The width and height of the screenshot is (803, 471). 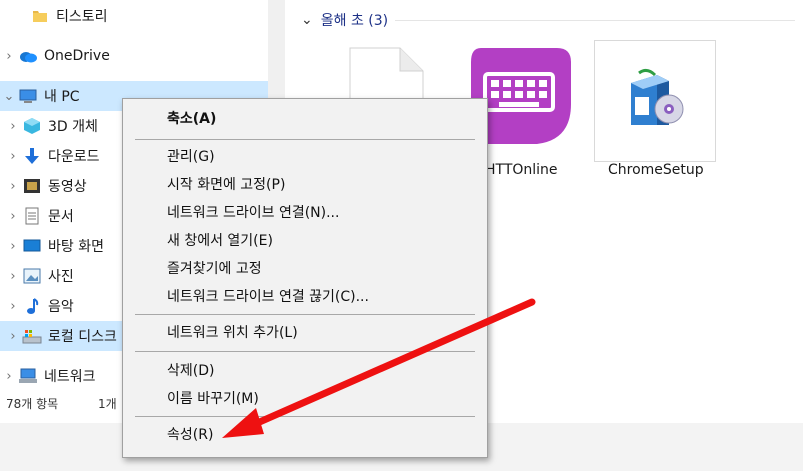 I want to click on menu-item-collapse: 축소(A), so click(x=305, y=118).